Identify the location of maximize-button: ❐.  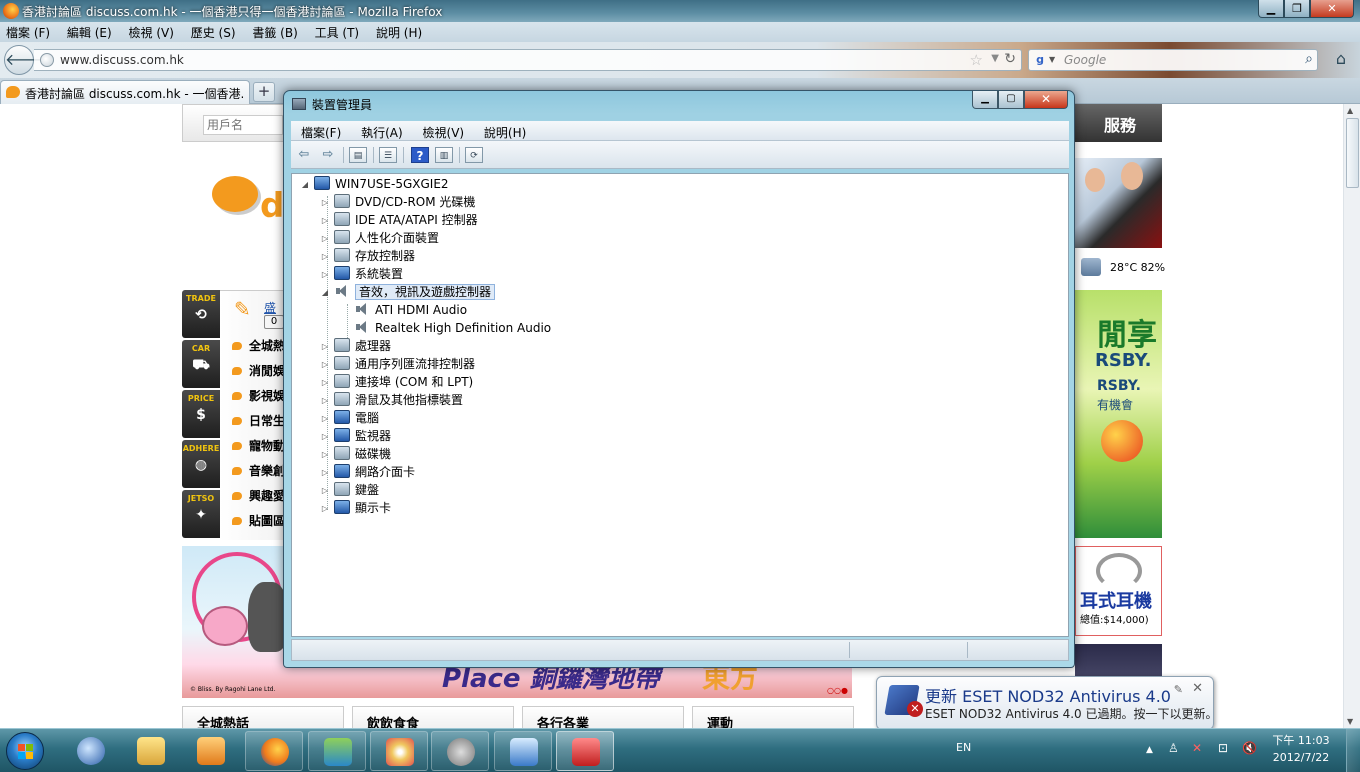
(1297, 9).